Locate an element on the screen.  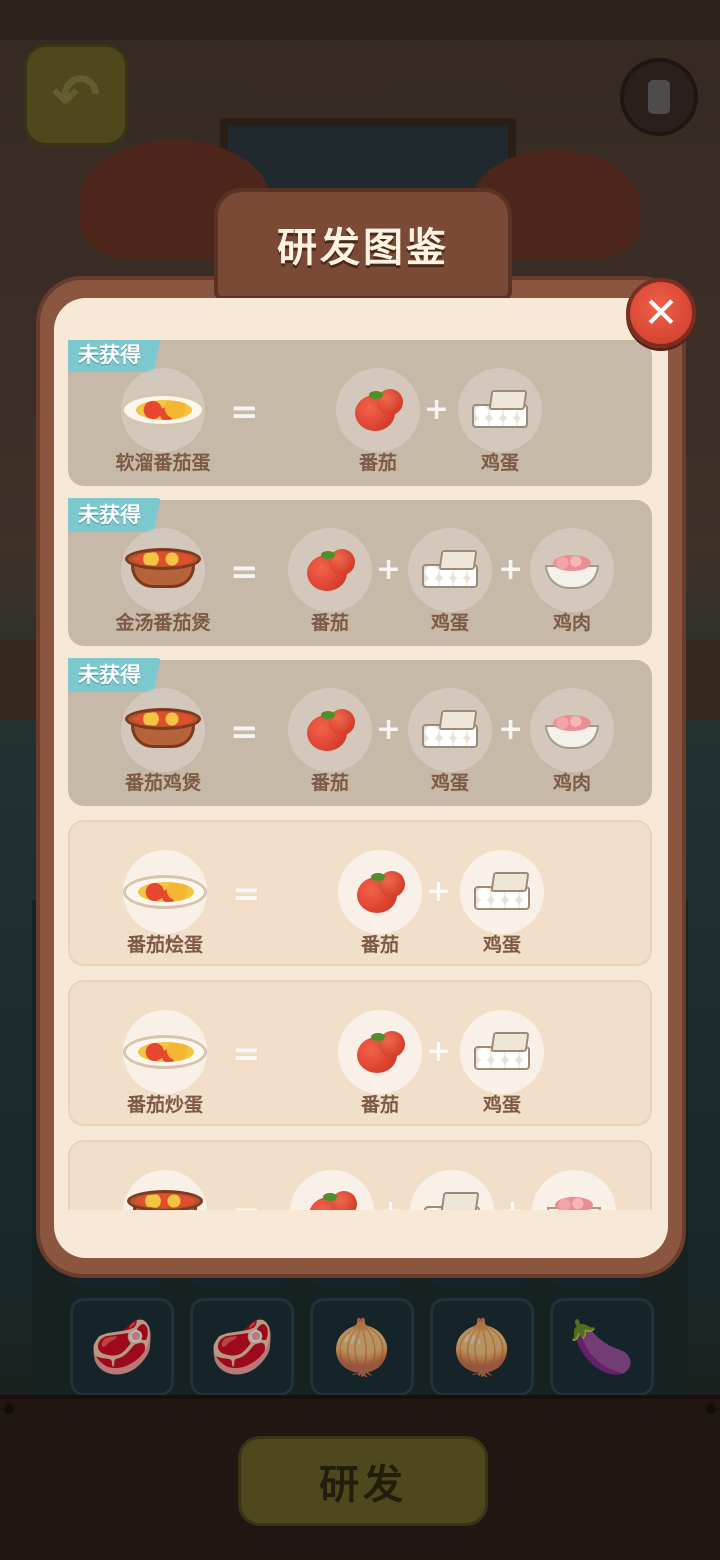
dish-slot: 软溜番茄蛋 is located at coordinates (163, 410).